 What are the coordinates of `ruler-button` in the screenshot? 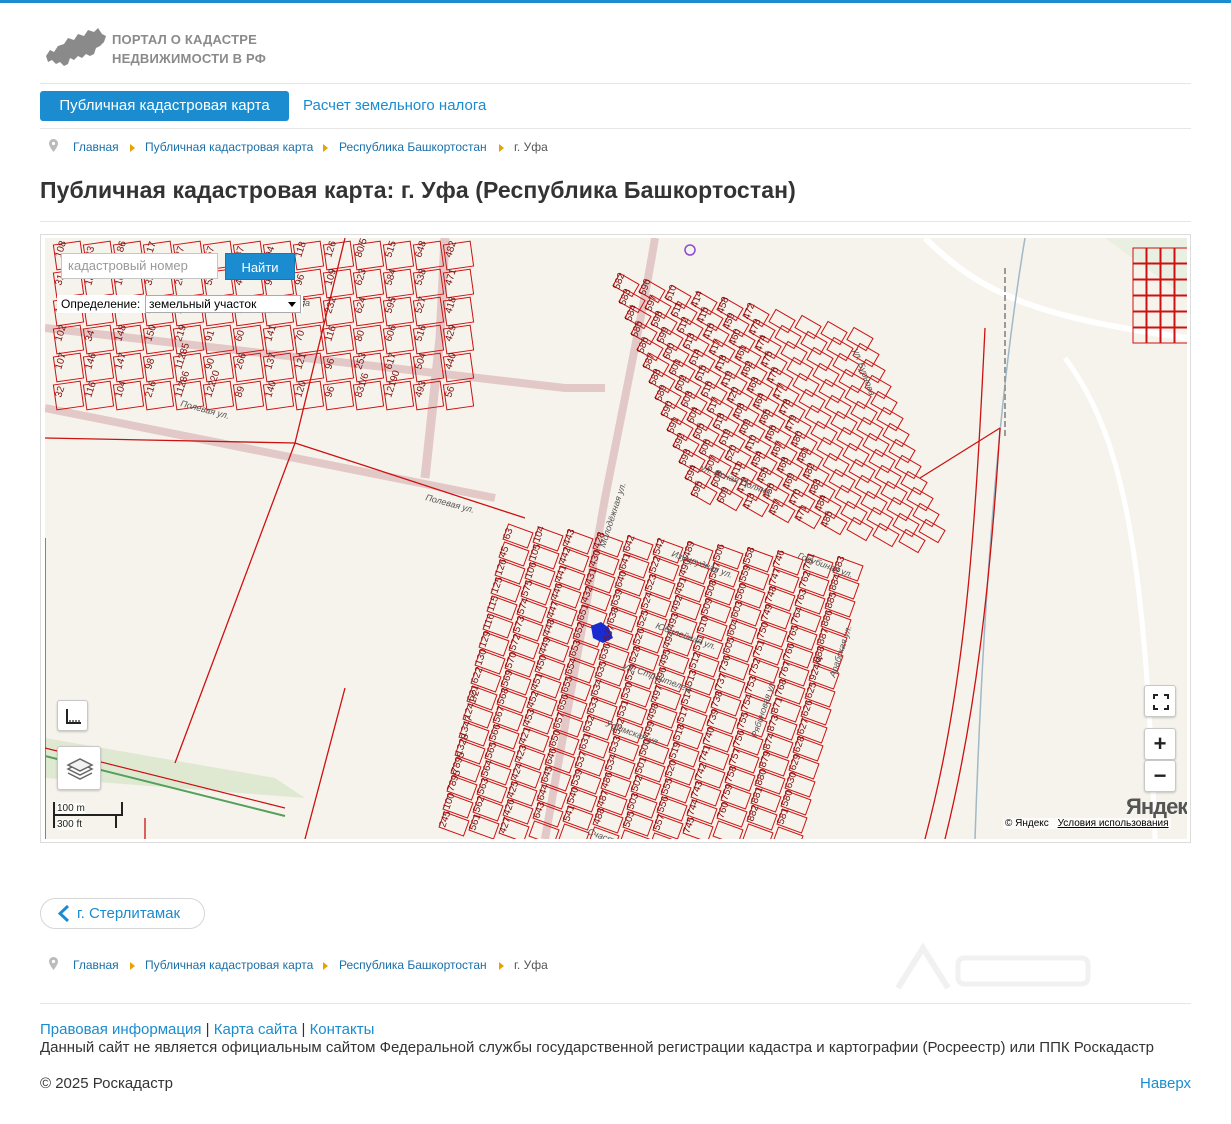 It's located at (72, 715).